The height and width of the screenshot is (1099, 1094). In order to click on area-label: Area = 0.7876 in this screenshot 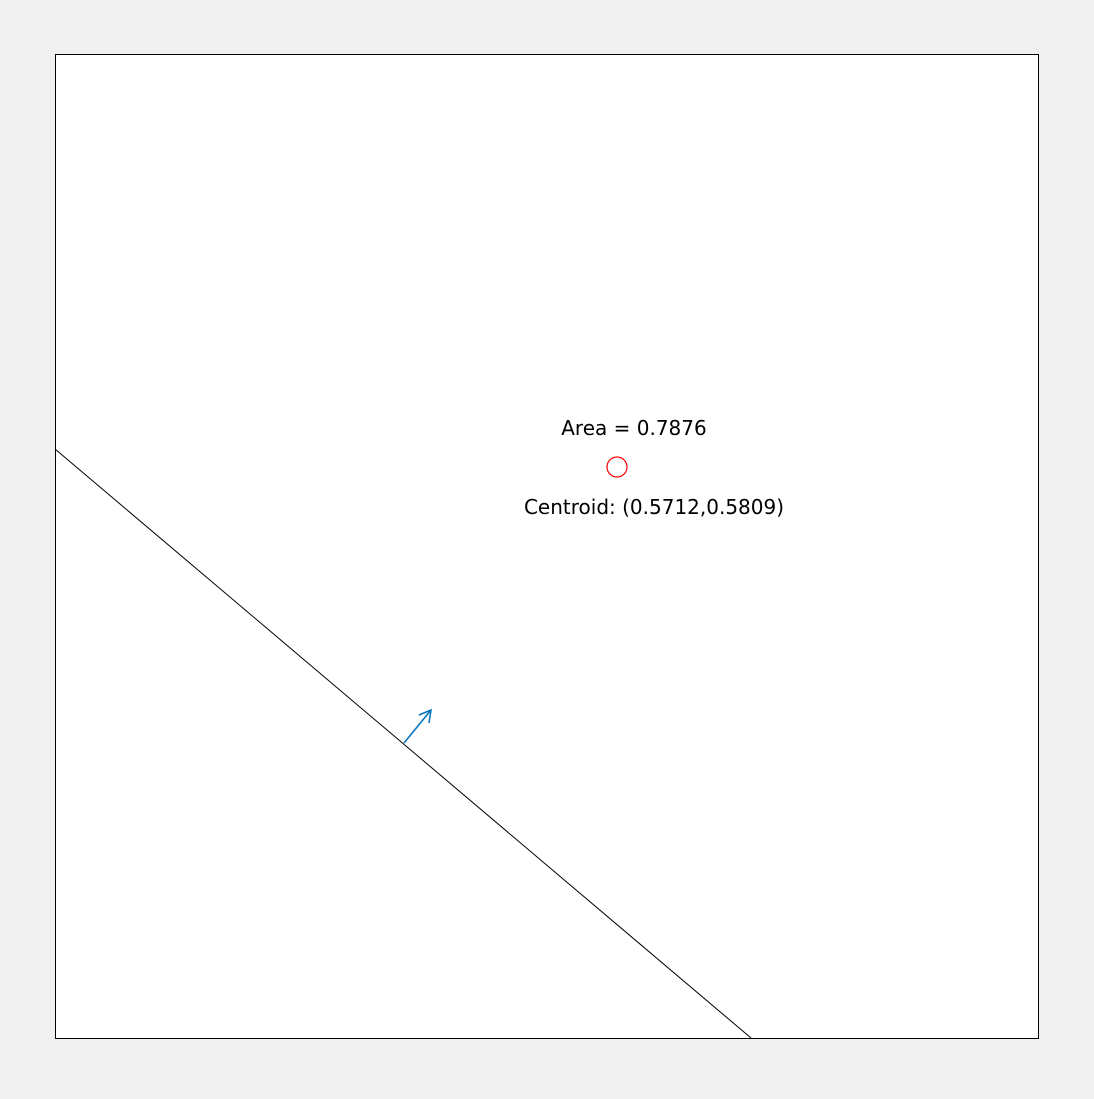, I will do `click(633, 428)`.